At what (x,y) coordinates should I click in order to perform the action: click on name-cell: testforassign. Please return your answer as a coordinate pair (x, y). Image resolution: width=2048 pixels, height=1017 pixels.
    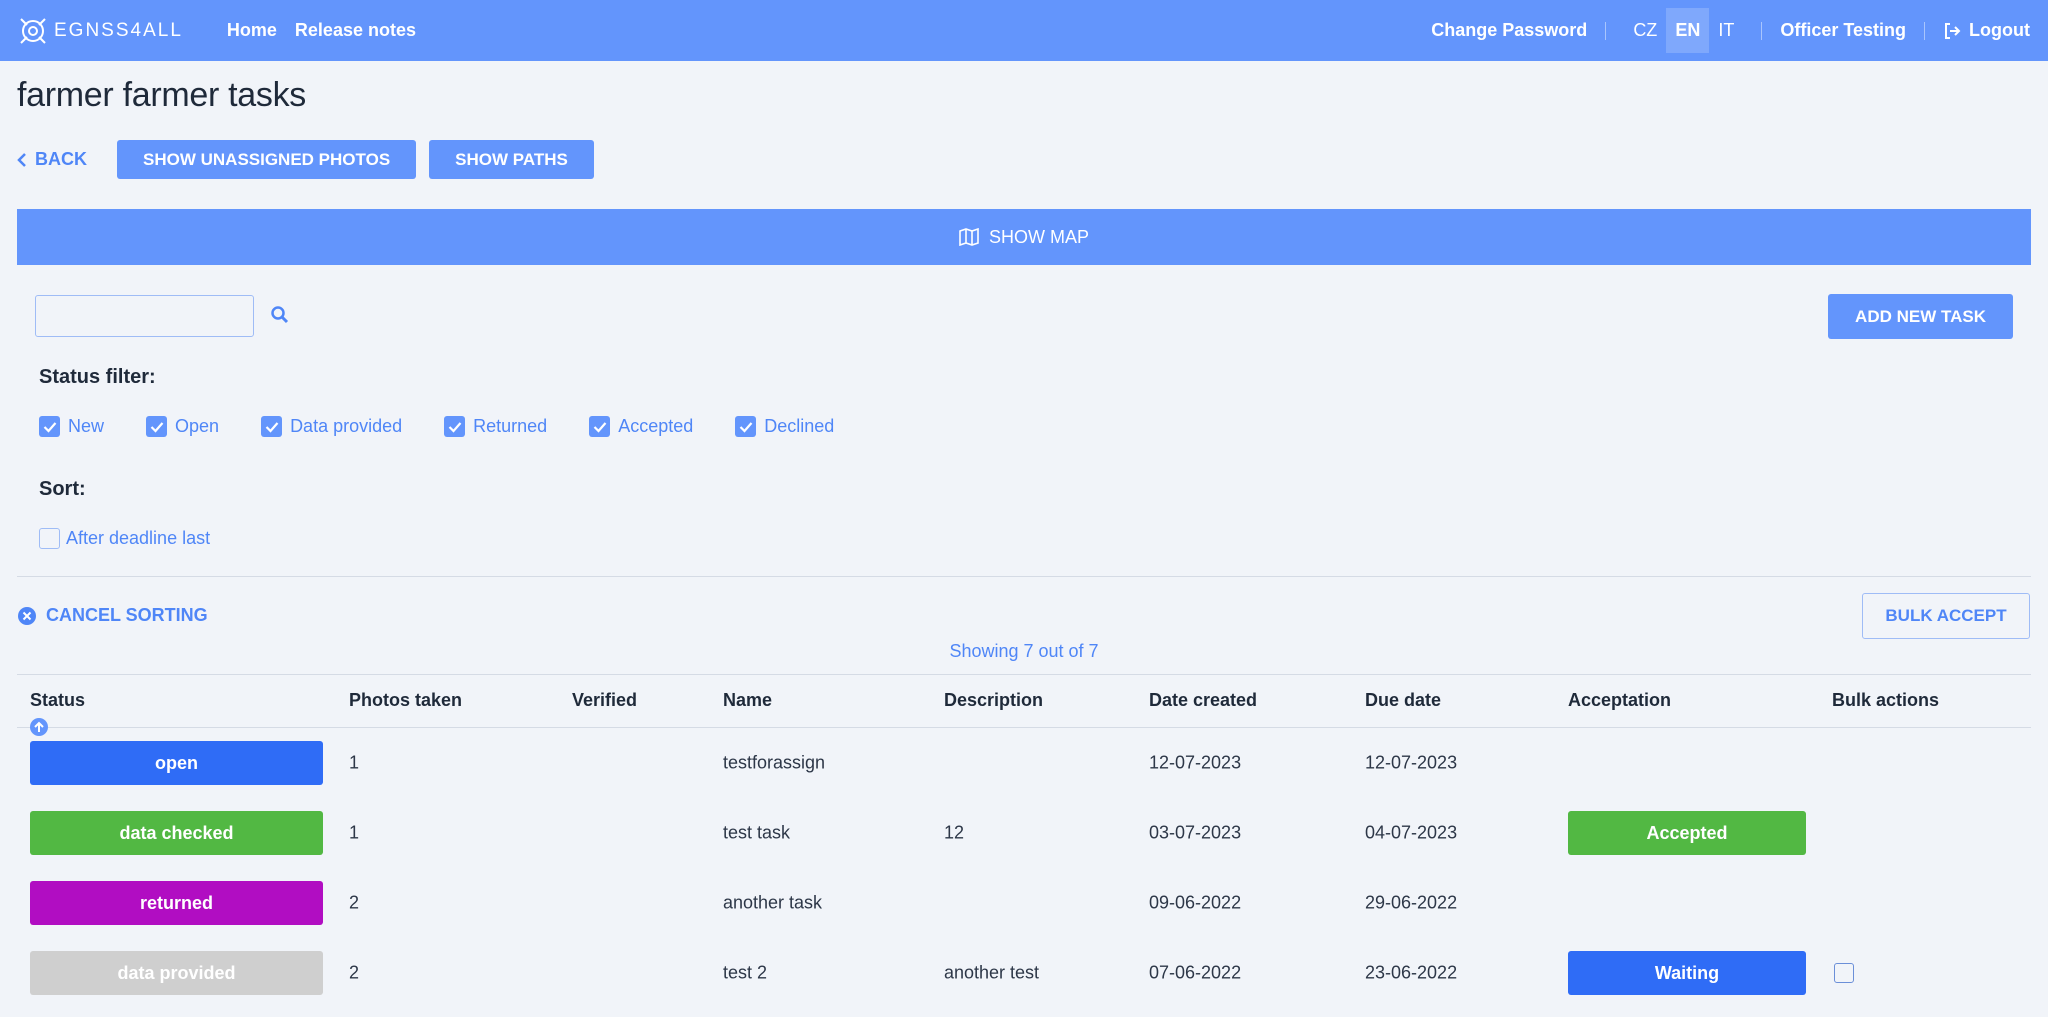
    Looking at the image, I should click on (774, 762).